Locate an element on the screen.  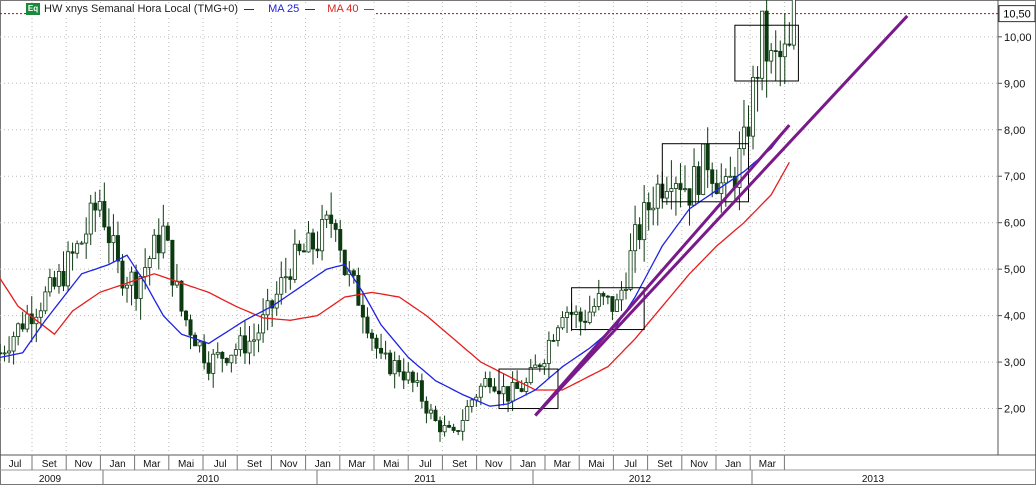
y-tick-label: 9,00 is located at coordinates (1014, 84).